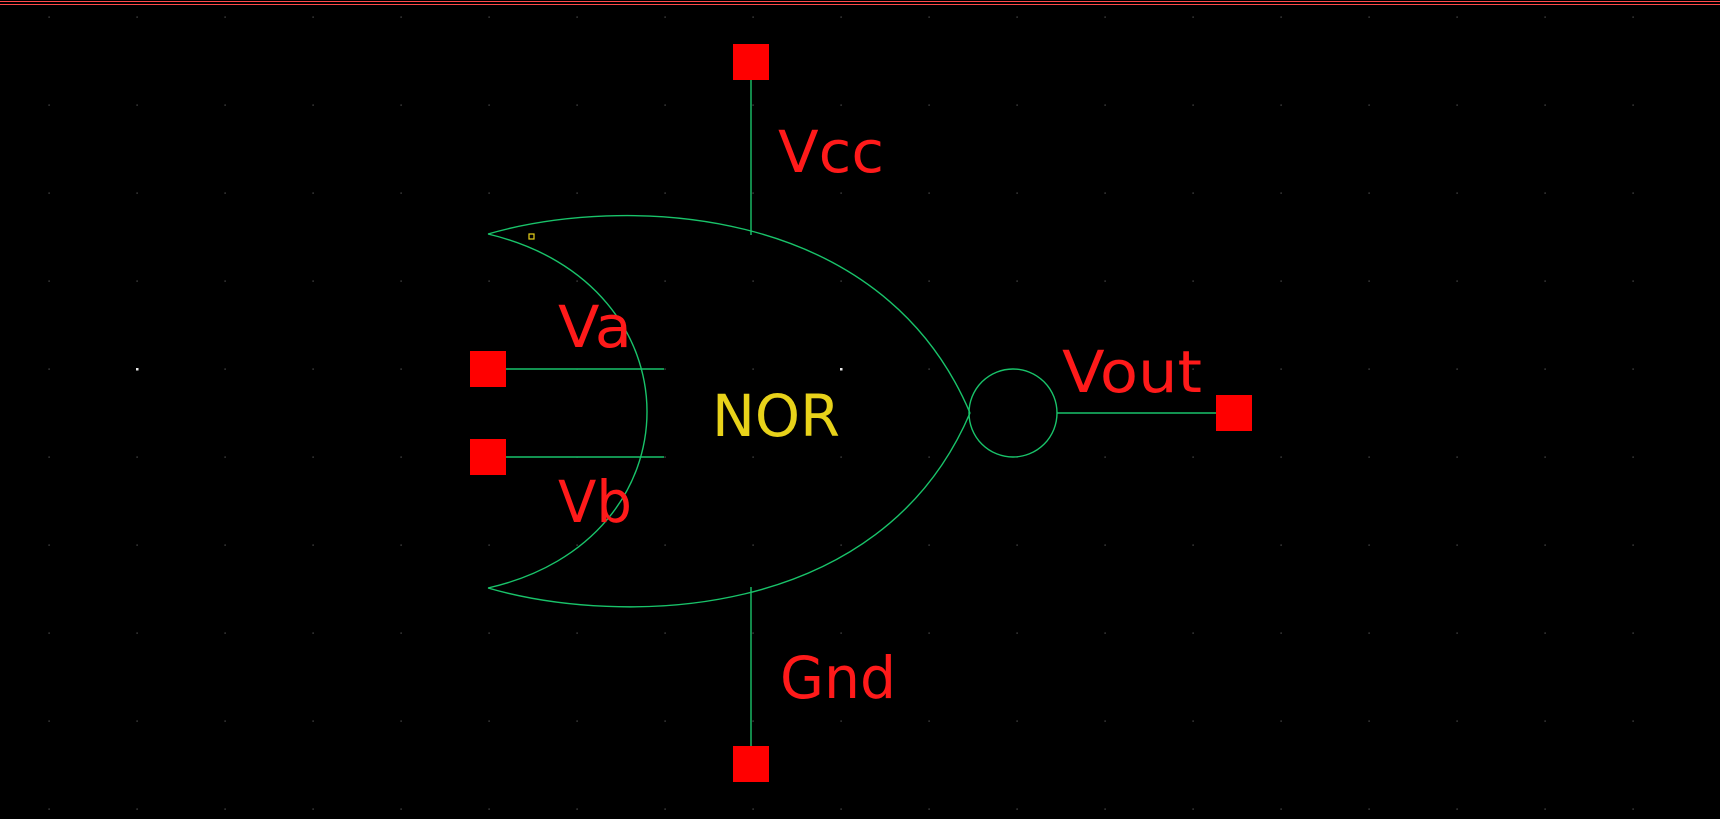  What do you see at coordinates (831, 152) in the screenshot?
I see `pin-label-vcc: Vcc` at bounding box center [831, 152].